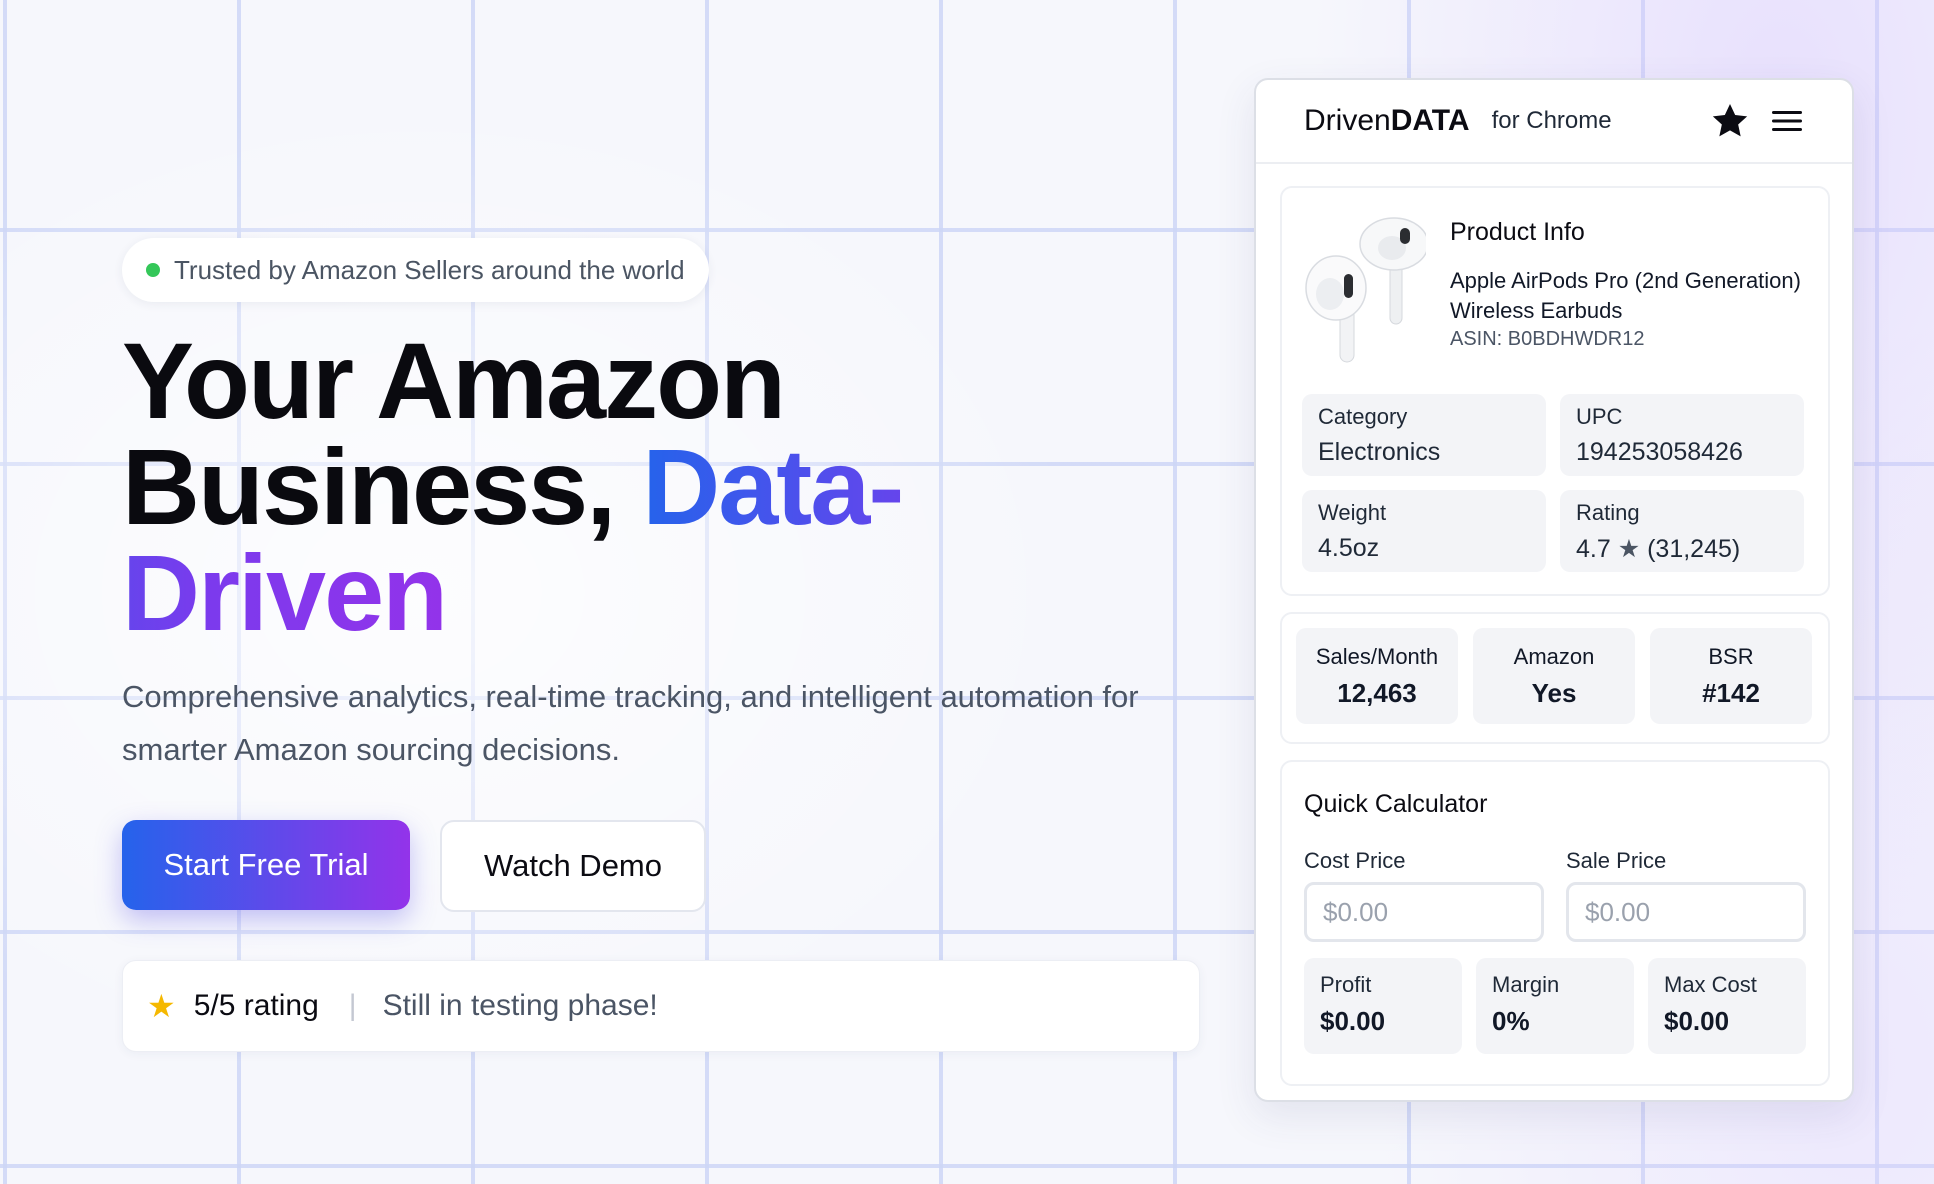  Describe the element at coordinates (1599, 416) in the screenshot. I see `spec-label: UPC` at that location.